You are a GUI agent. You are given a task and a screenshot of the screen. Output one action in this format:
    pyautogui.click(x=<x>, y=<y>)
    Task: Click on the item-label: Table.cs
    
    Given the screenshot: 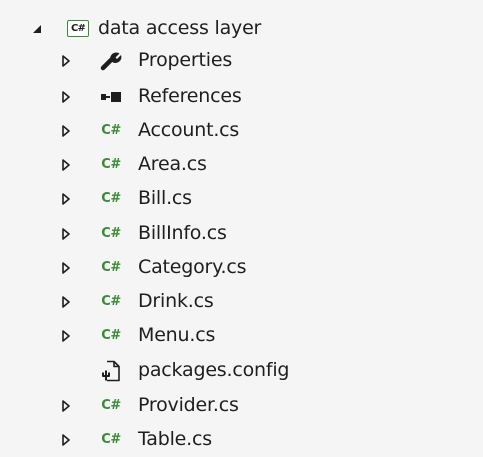 What is the action you would take?
    pyautogui.click(x=175, y=439)
    